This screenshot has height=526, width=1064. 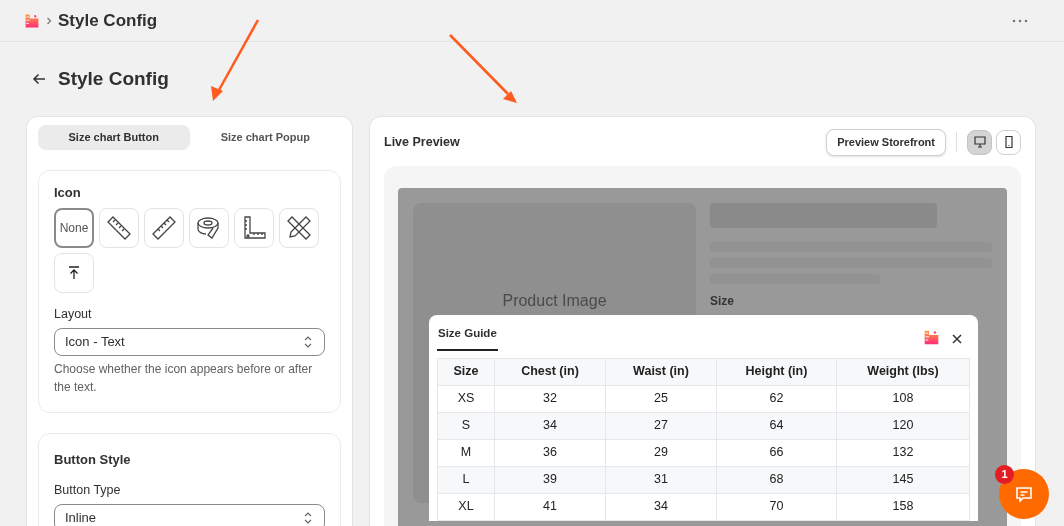 What do you see at coordinates (466, 425) in the screenshot?
I see `table-cell: S` at bounding box center [466, 425].